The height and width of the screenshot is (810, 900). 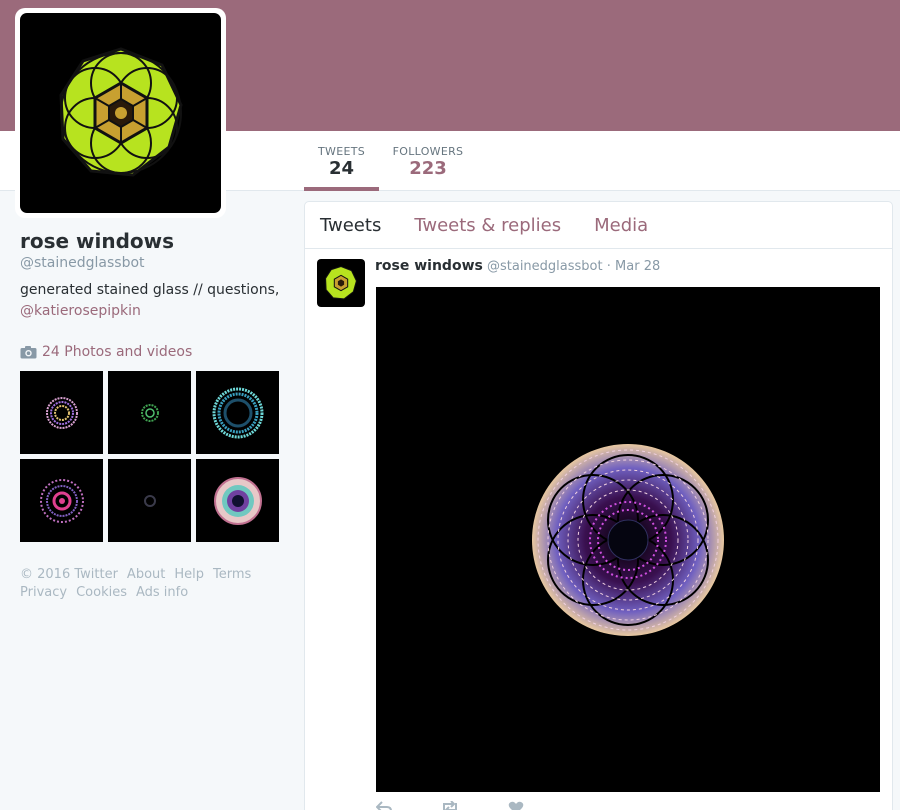 I want to click on tweets-stat: TWEETS 24, so click(x=341, y=161).